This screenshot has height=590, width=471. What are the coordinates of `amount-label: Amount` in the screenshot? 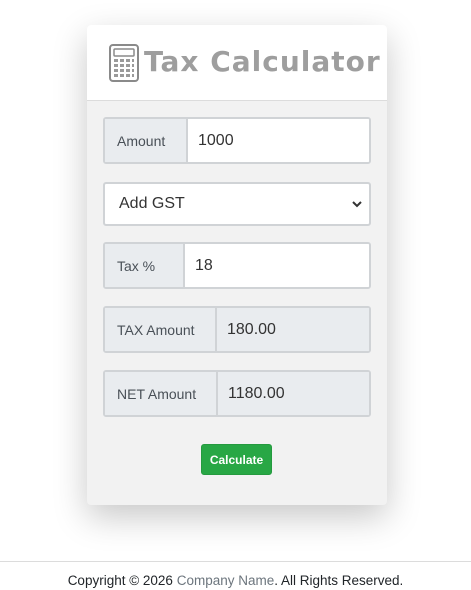 It's located at (146, 140).